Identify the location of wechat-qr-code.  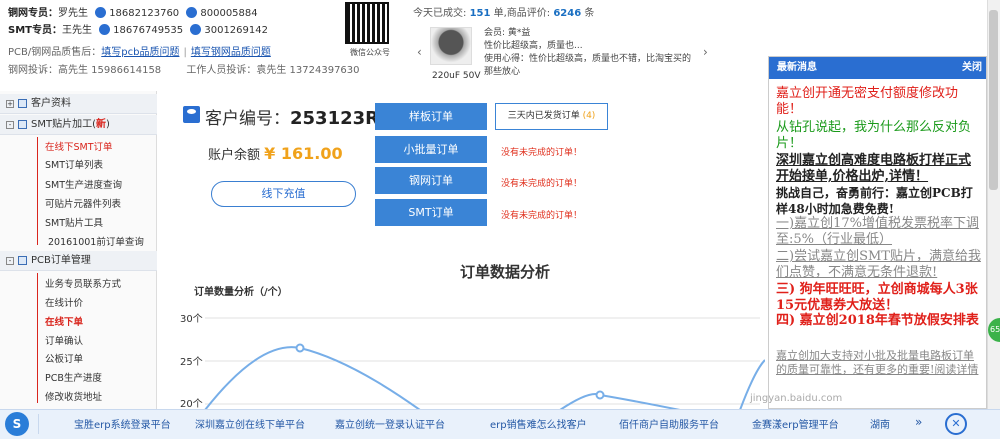
(367, 23).